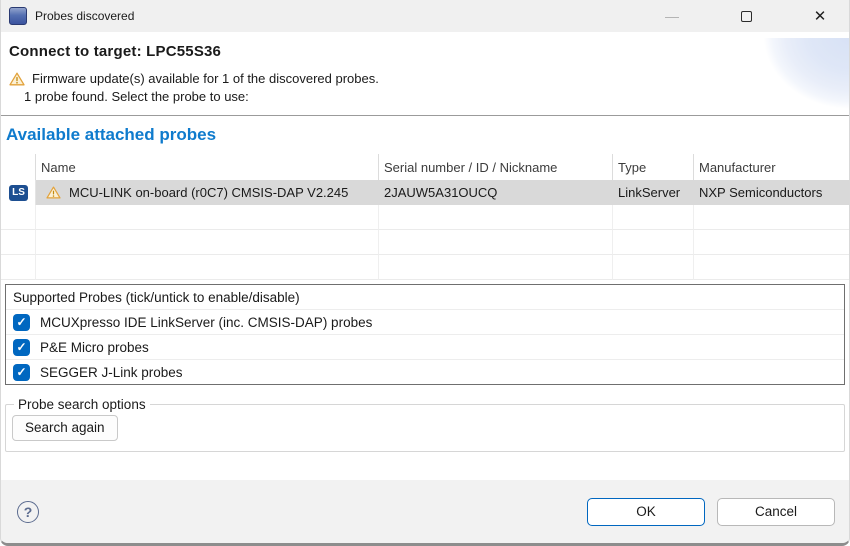  What do you see at coordinates (425, 16) in the screenshot?
I see `title-bar: Probes discovered — ✕` at bounding box center [425, 16].